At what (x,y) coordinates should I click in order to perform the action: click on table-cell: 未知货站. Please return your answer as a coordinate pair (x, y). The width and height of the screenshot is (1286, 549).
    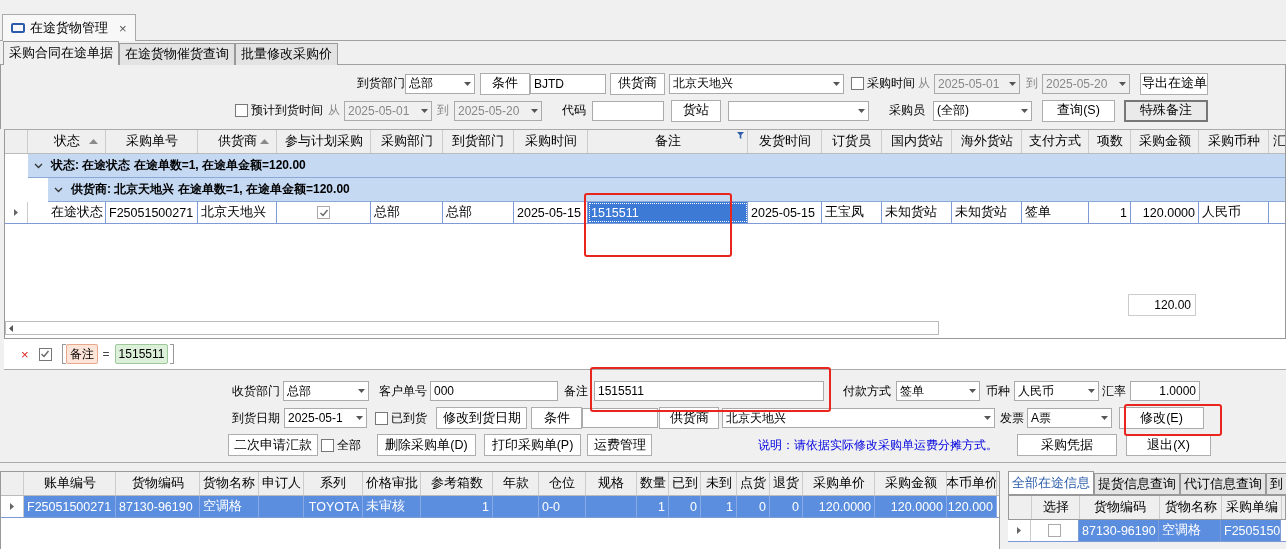
    Looking at the image, I should click on (917, 212).